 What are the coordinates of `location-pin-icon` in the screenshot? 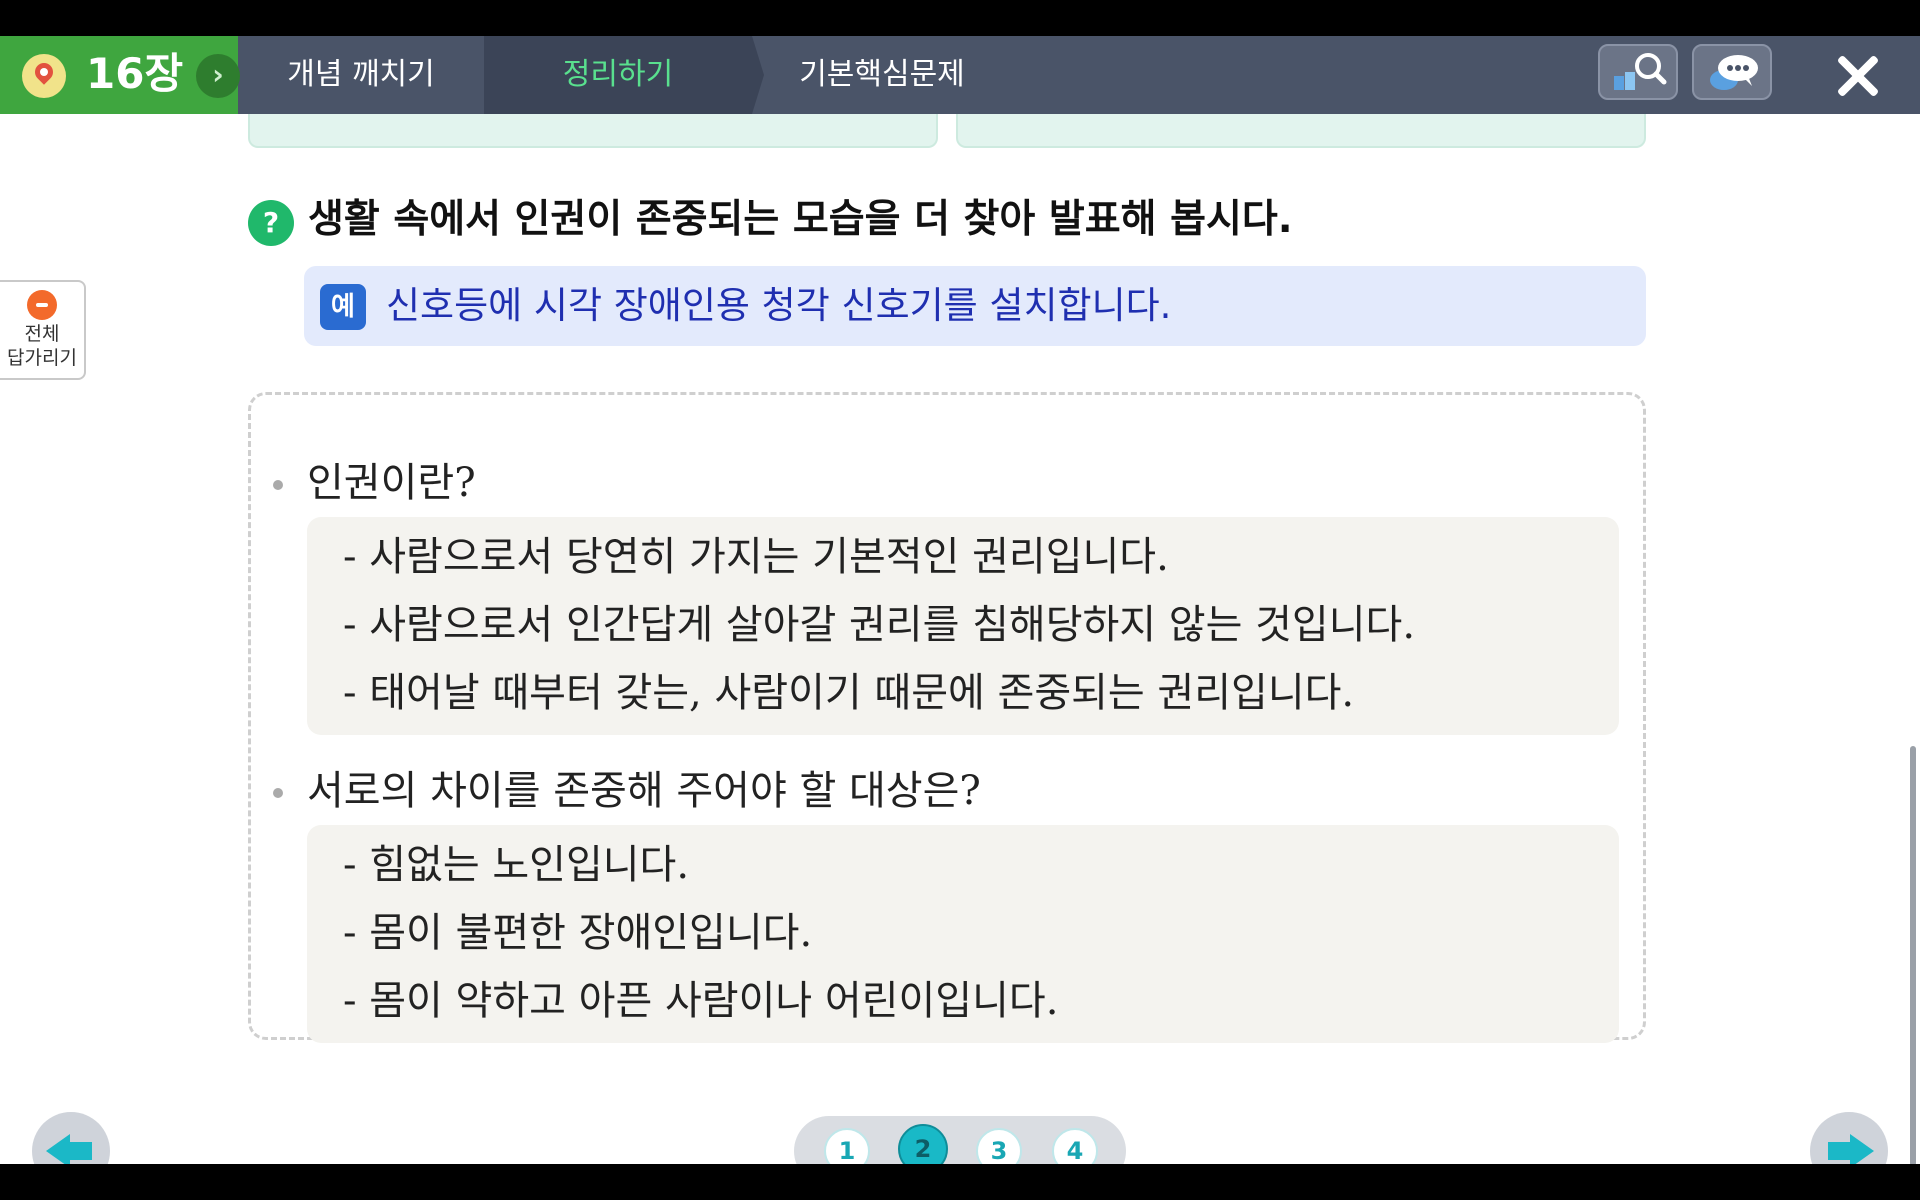 It's located at (44, 76).